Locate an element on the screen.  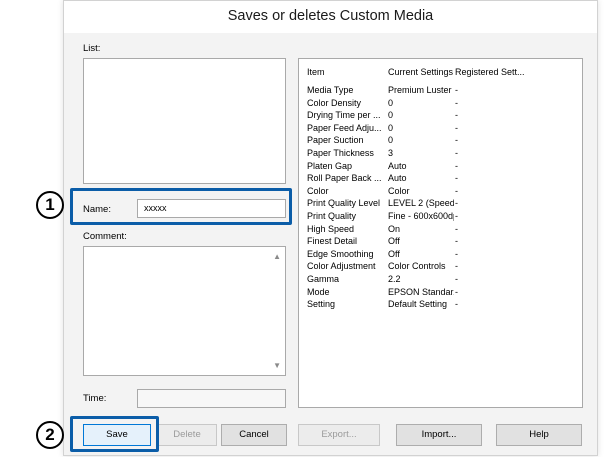
name-field-callout is located at coordinates (181, 206).